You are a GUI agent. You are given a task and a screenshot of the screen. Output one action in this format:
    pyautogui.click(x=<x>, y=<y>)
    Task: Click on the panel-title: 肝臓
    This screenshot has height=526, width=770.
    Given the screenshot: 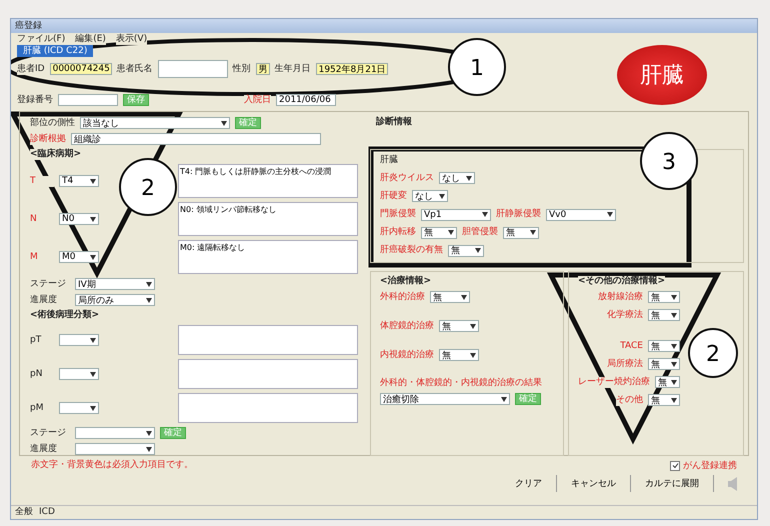 What is the action you would take?
    pyautogui.click(x=389, y=160)
    